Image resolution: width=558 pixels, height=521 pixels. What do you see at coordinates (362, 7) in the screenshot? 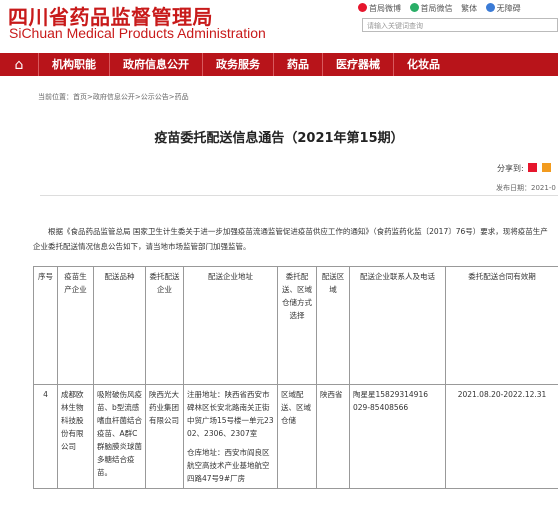
I see `weibo-icon` at bounding box center [362, 7].